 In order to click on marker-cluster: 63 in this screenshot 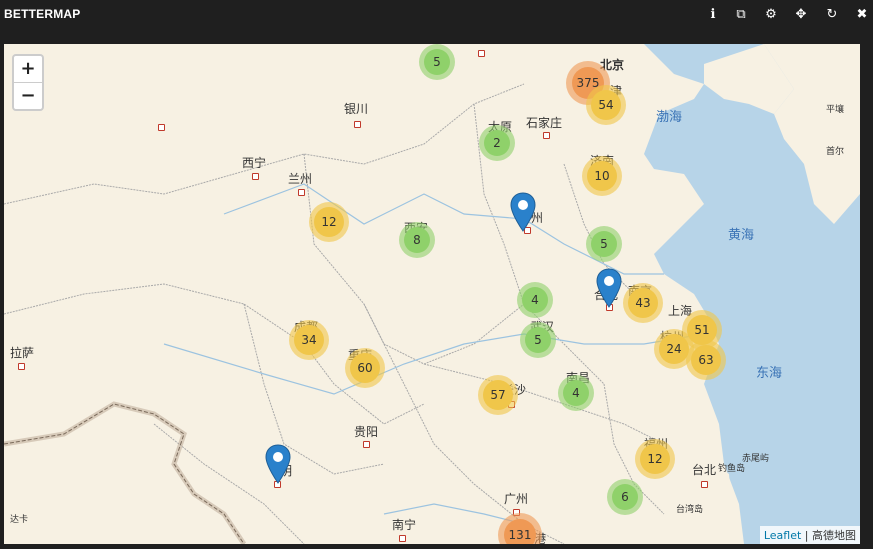, I will do `click(706, 360)`.